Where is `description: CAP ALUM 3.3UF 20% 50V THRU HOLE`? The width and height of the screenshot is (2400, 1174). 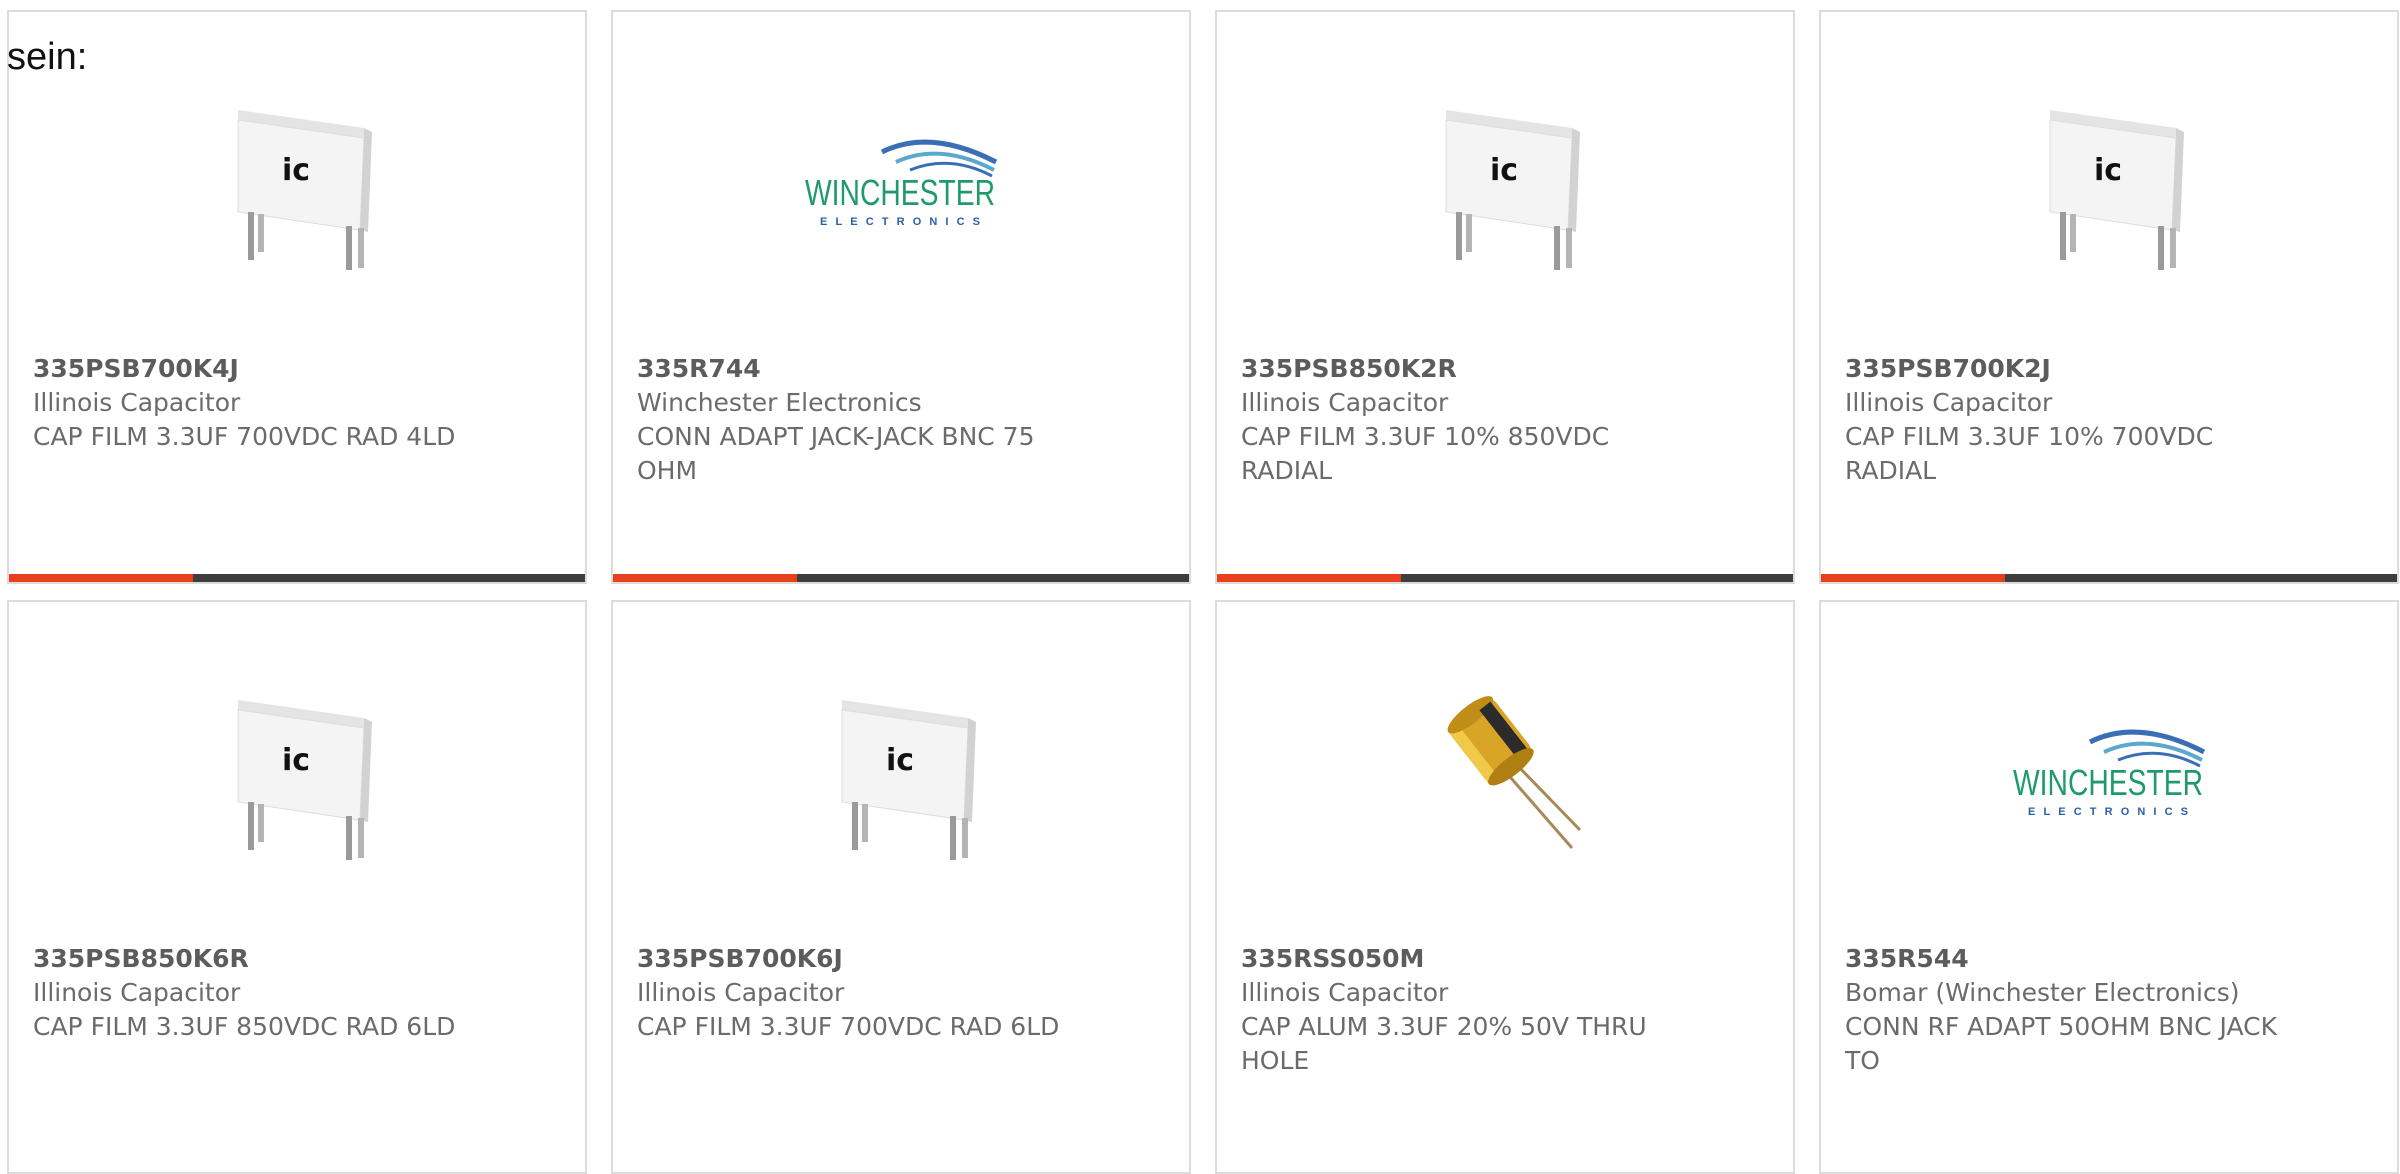
description: CAP ALUM 3.3UF 20% 50V THRU HOLE is located at coordinates (1444, 1043).